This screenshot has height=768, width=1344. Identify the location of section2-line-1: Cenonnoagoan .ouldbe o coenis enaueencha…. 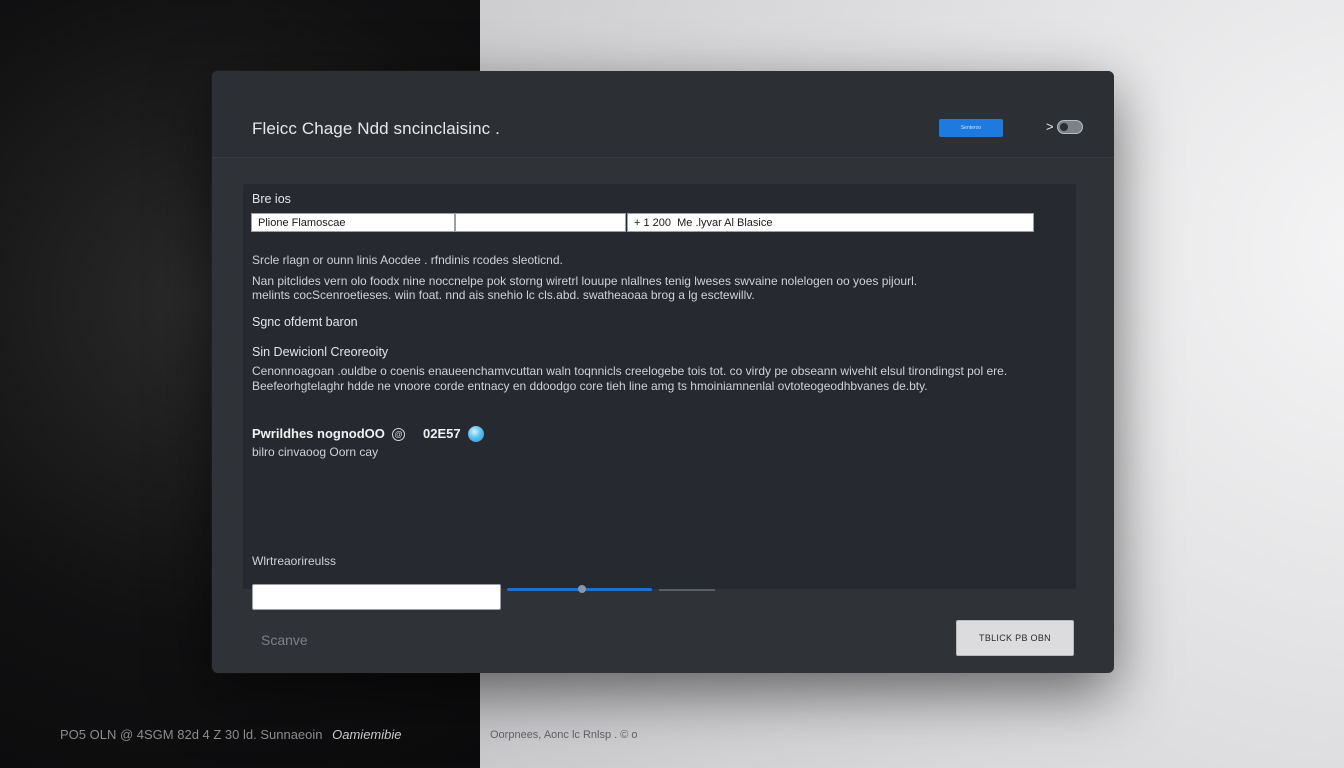
(630, 371).